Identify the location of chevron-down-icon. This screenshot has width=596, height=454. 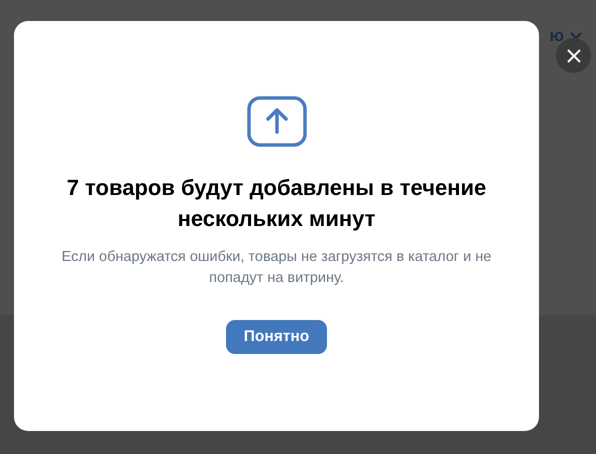
(576, 36).